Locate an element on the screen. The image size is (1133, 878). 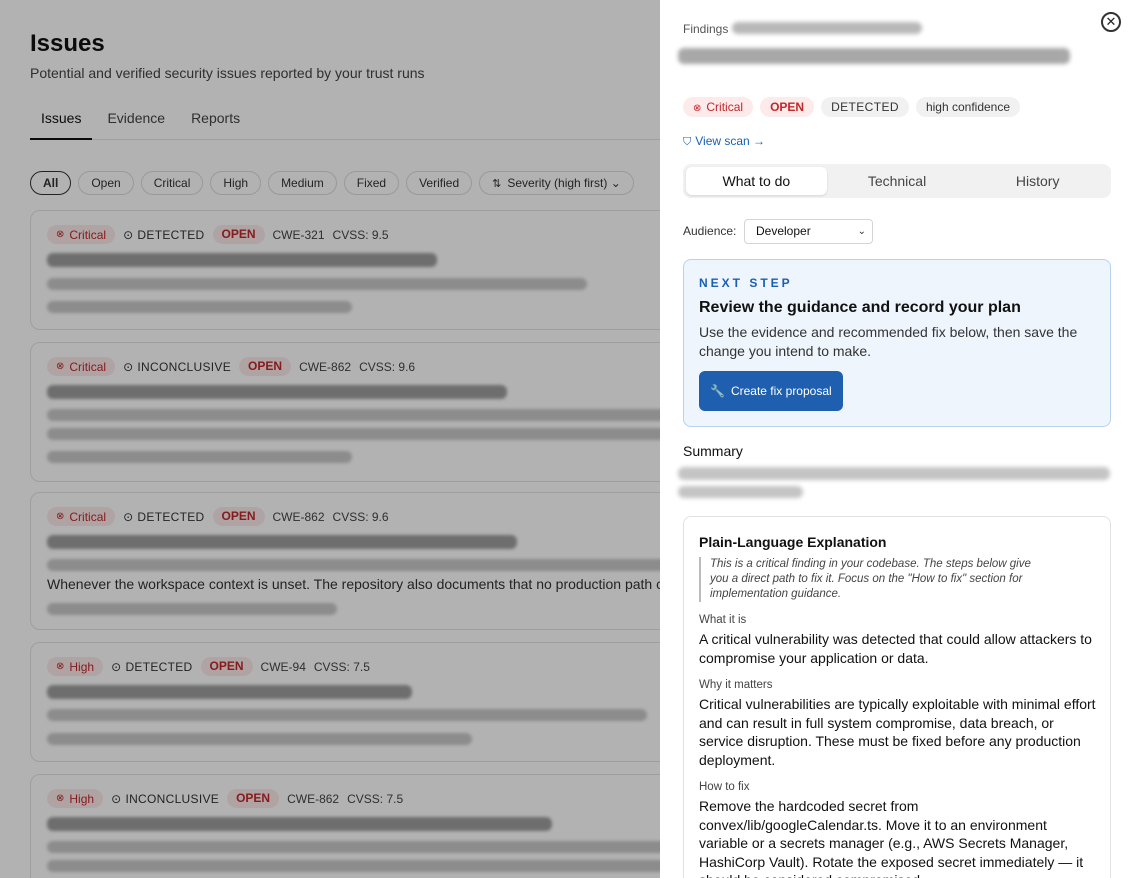
chevron-down-icon: ⌄ is located at coordinates (861, 231).